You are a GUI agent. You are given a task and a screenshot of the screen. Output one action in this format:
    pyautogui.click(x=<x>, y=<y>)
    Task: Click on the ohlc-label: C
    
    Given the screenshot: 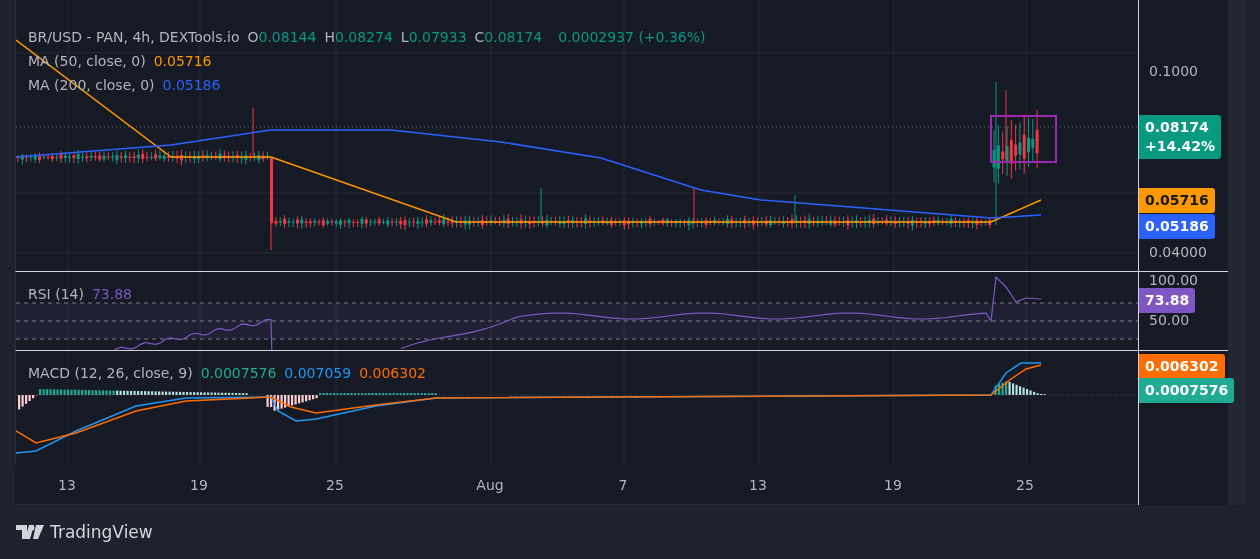 What is the action you would take?
    pyautogui.click(x=479, y=37)
    